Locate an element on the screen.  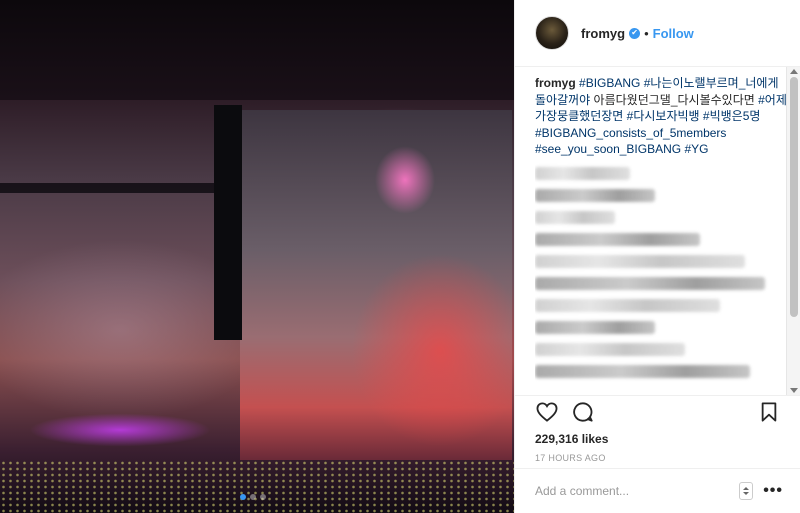
heart-icon is located at coordinates (547, 412).